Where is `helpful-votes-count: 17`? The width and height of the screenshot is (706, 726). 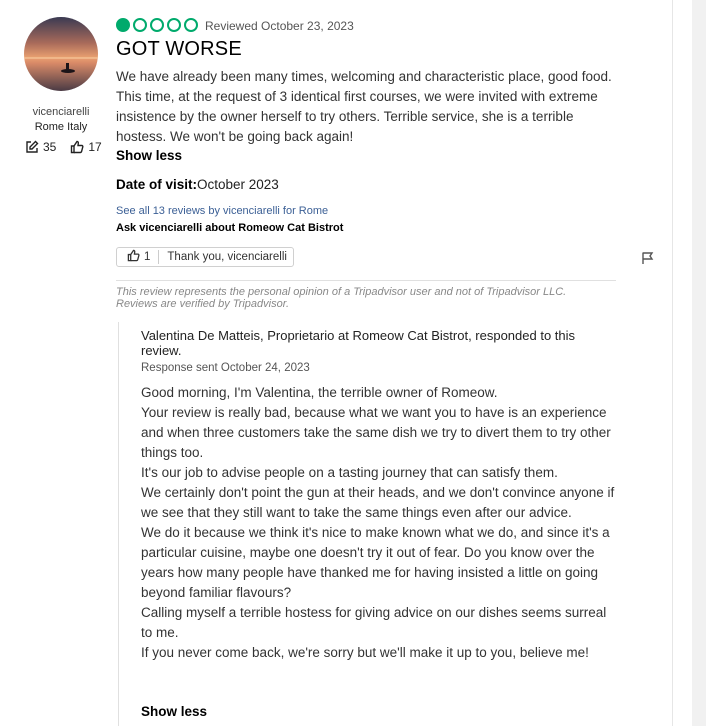 helpful-votes-count: 17 is located at coordinates (95, 147).